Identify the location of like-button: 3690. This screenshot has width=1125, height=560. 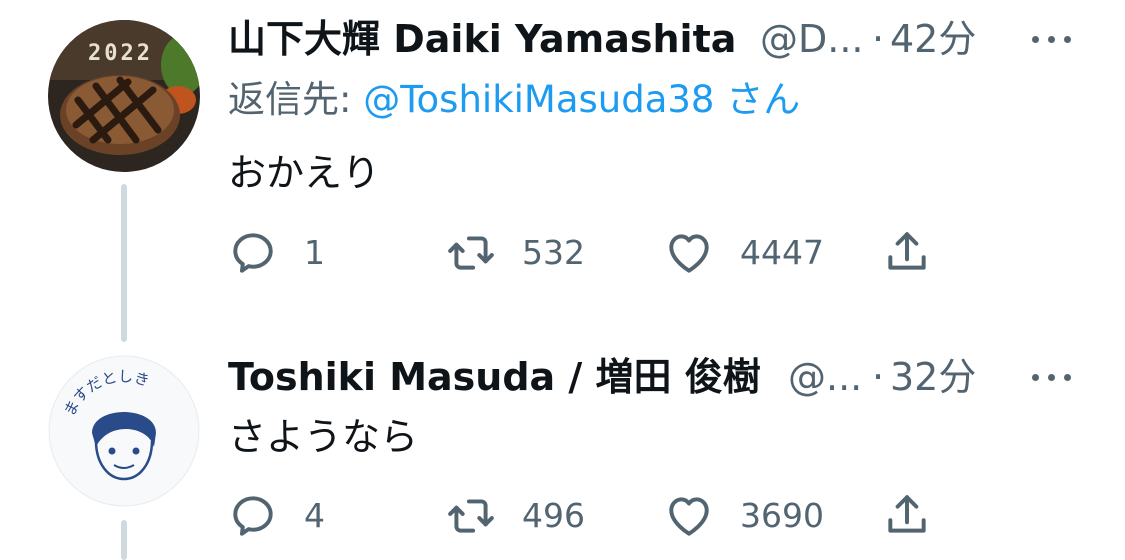
(754, 516).